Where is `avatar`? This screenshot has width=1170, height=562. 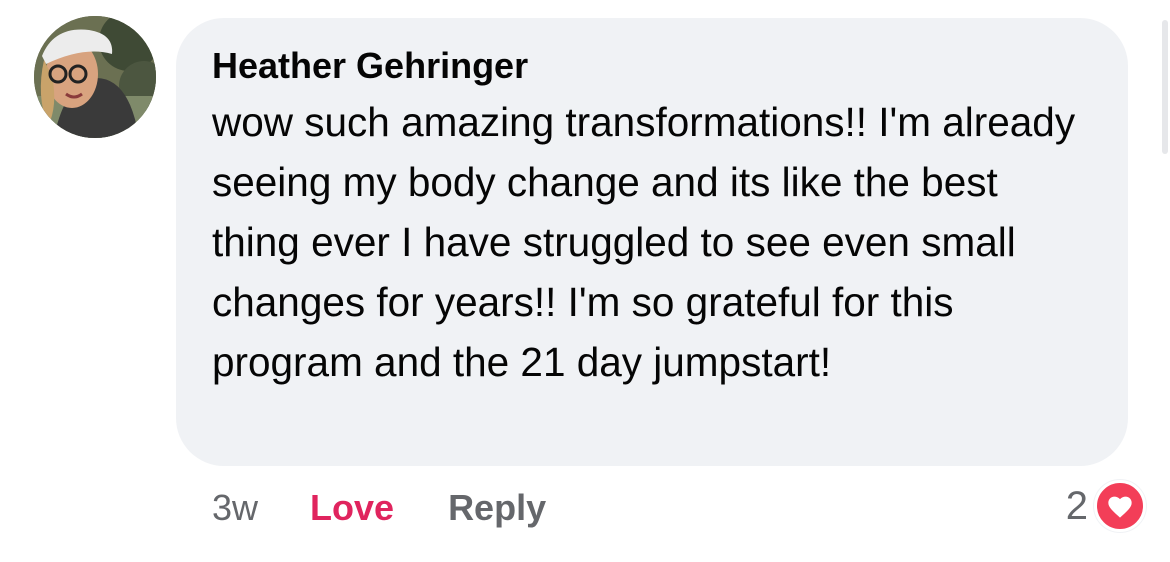
avatar is located at coordinates (95, 77).